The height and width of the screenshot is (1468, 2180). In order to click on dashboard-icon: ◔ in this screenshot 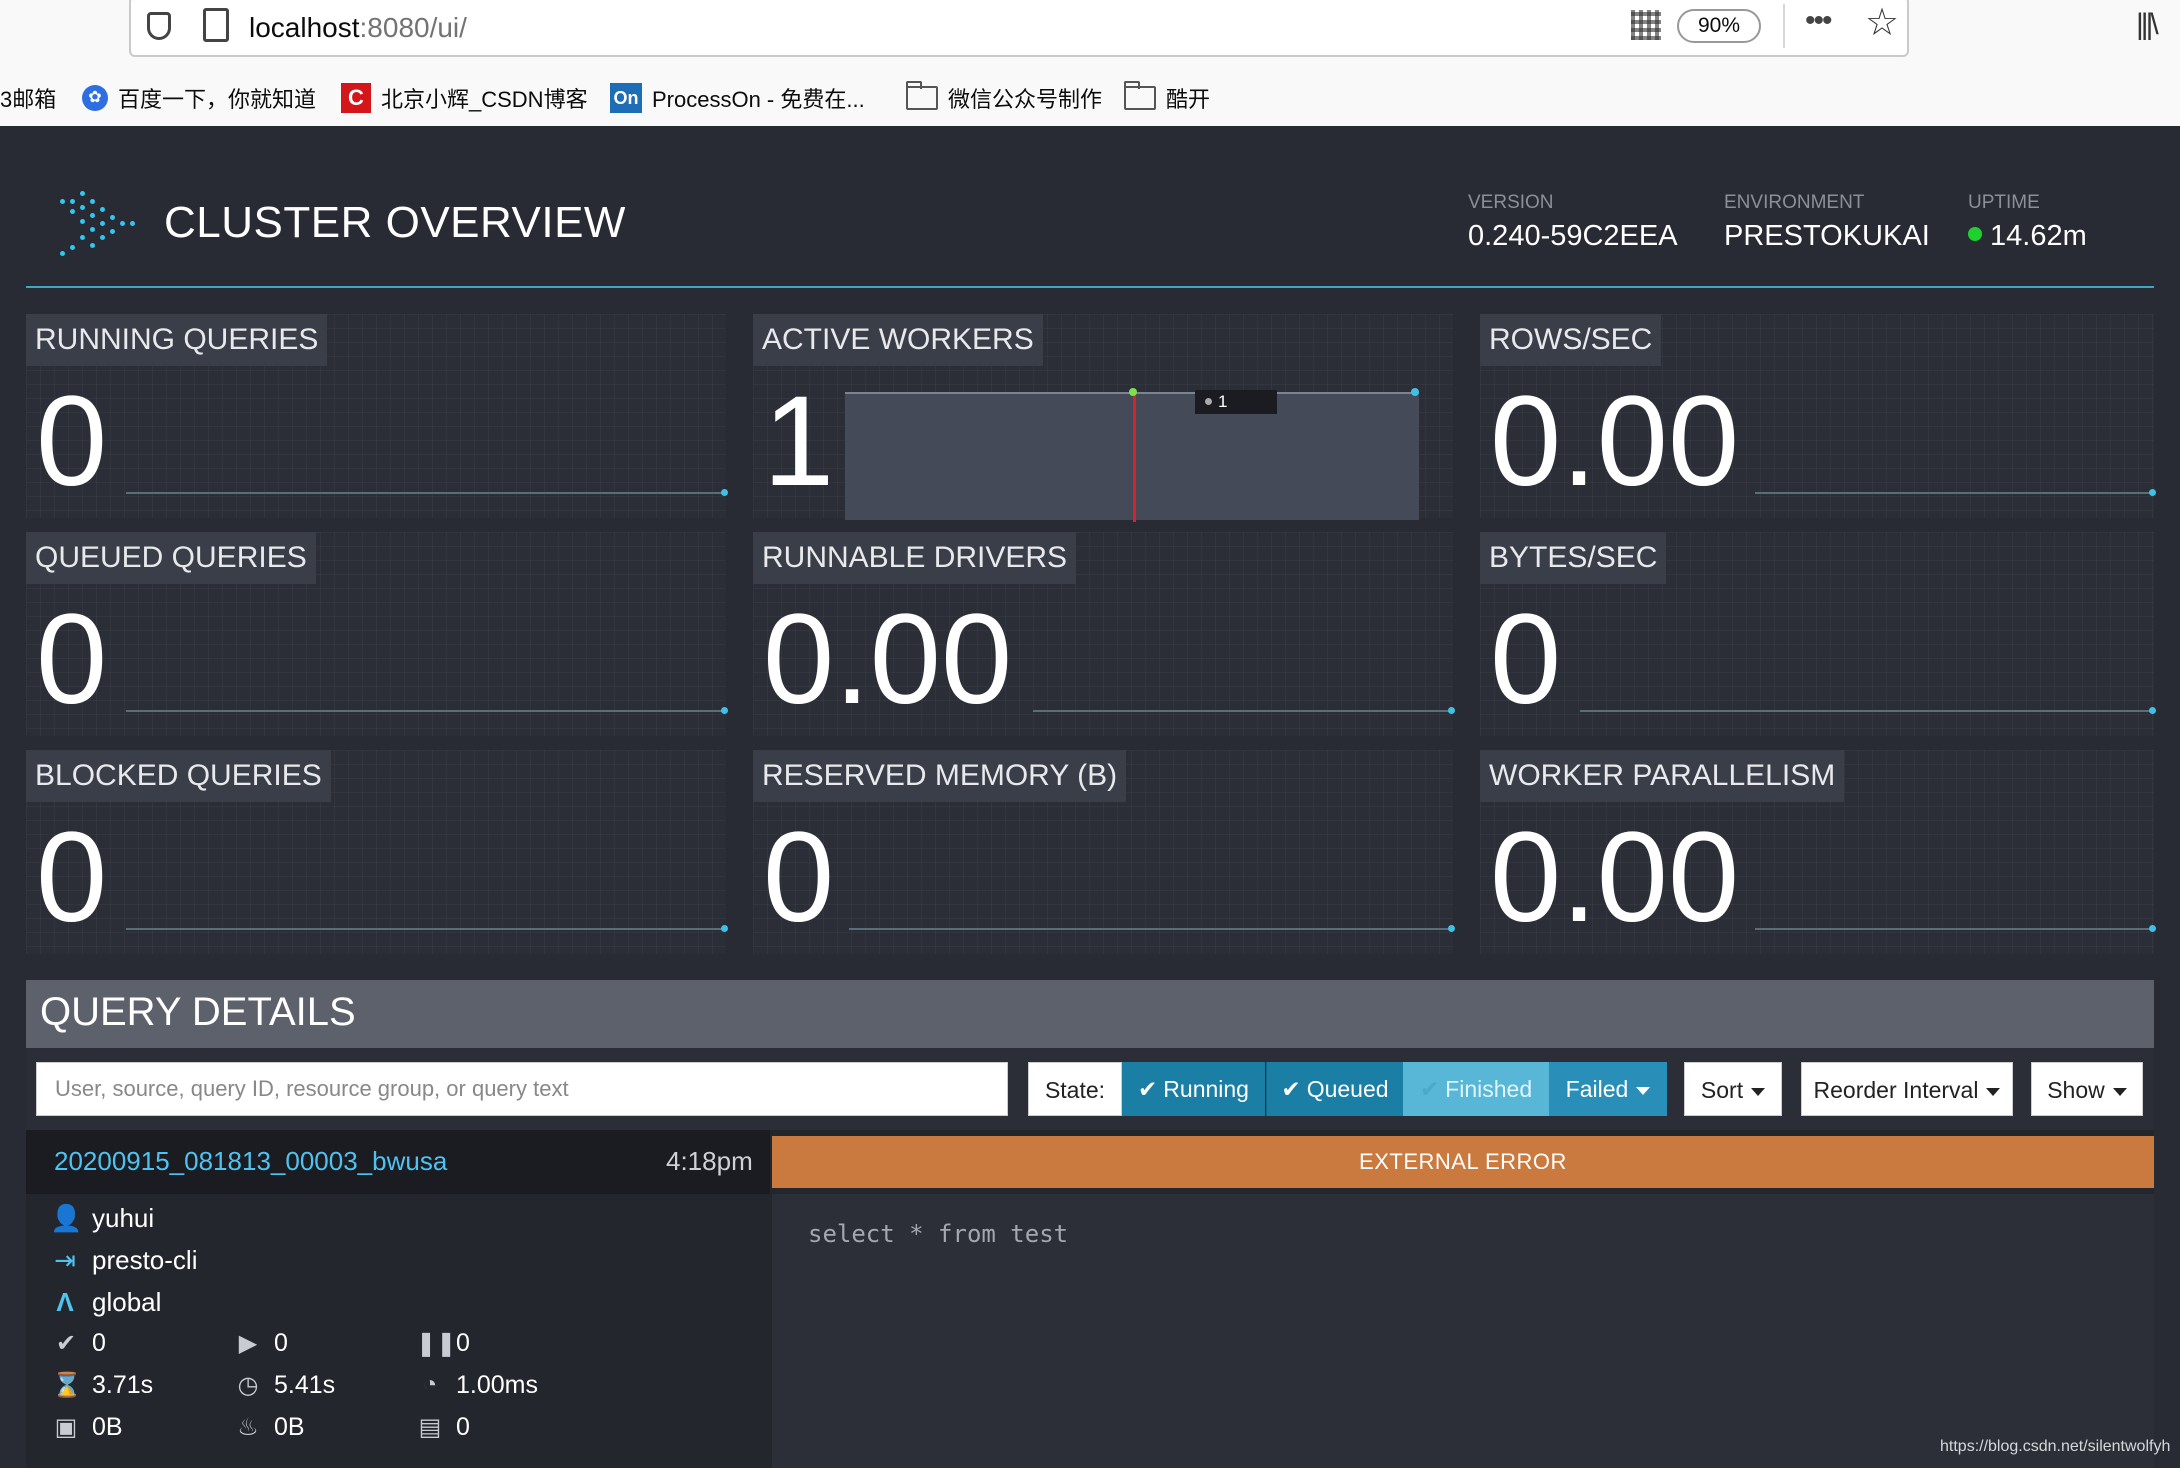, I will do `click(430, 1384)`.